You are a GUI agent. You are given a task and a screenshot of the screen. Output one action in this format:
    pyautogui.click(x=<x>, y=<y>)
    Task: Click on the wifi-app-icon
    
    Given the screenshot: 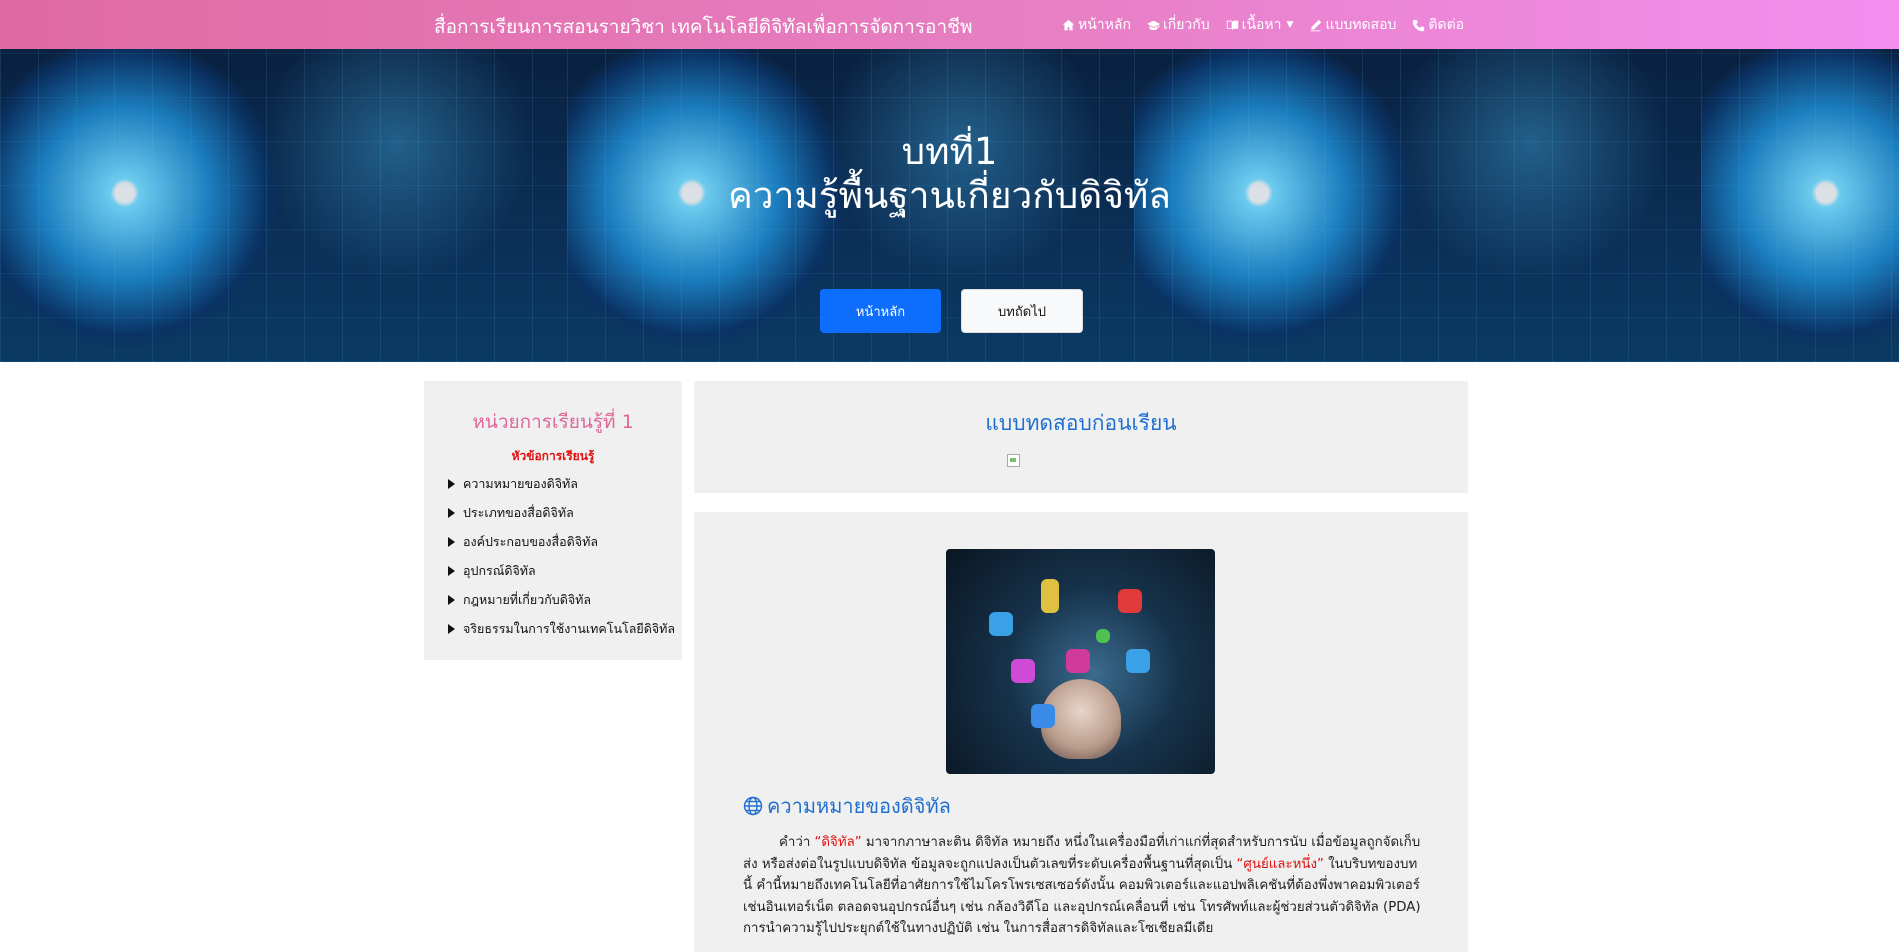 What is the action you would take?
    pyautogui.click(x=1078, y=661)
    